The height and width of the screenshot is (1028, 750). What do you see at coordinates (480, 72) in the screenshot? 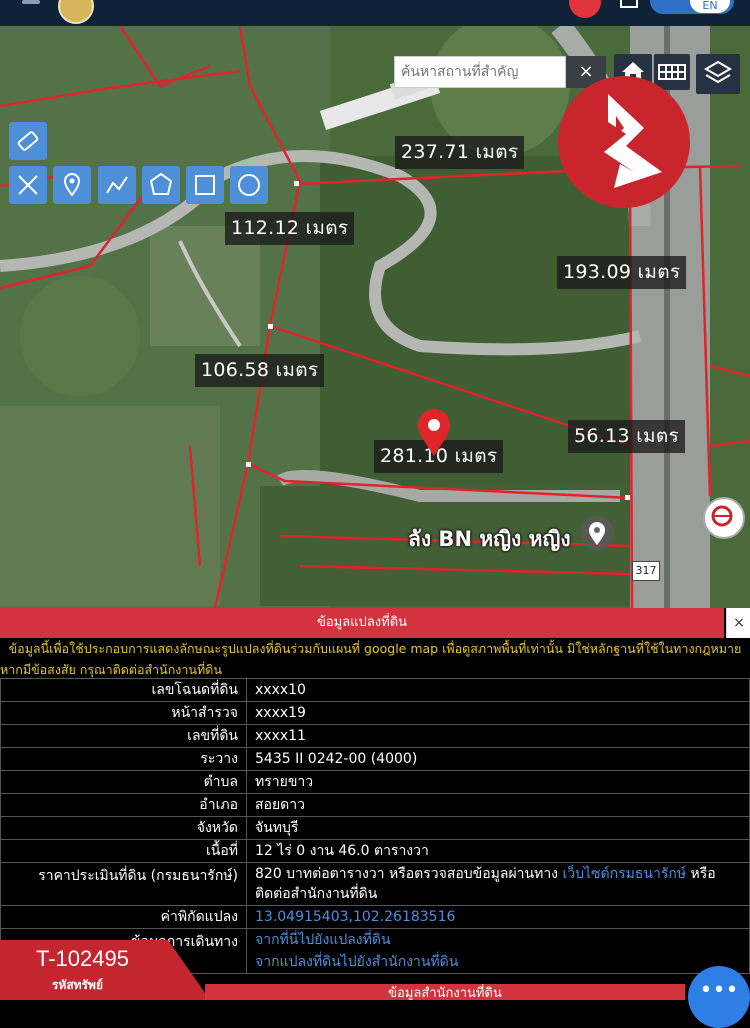
I see `search-input` at bounding box center [480, 72].